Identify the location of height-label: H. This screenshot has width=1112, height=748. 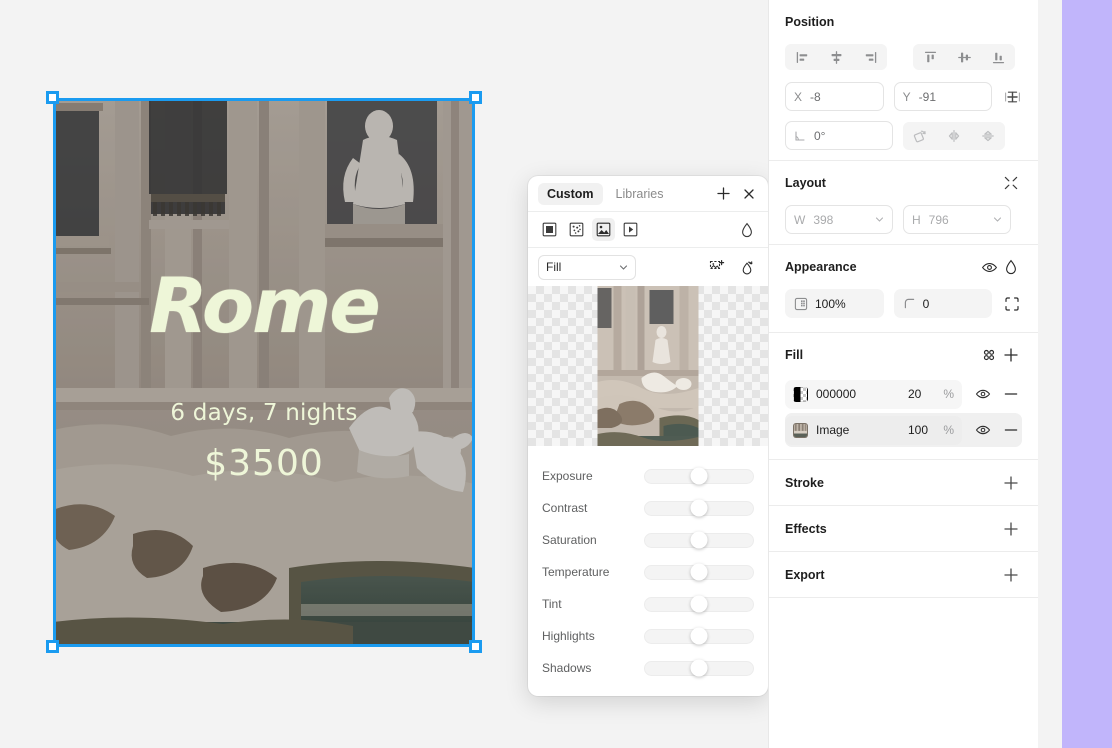
(916, 219).